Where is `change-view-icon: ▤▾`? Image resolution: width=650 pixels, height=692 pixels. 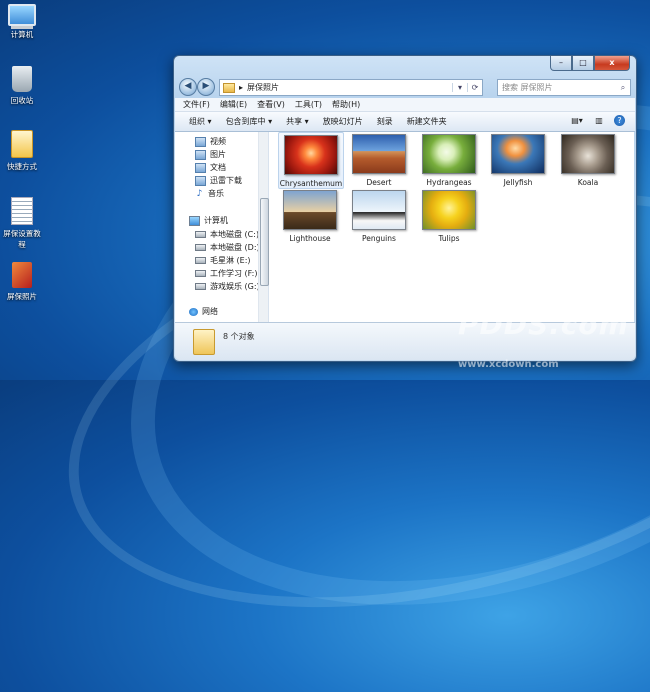 change-view-icon: ▤▾ is located at coordinates (577, 121).